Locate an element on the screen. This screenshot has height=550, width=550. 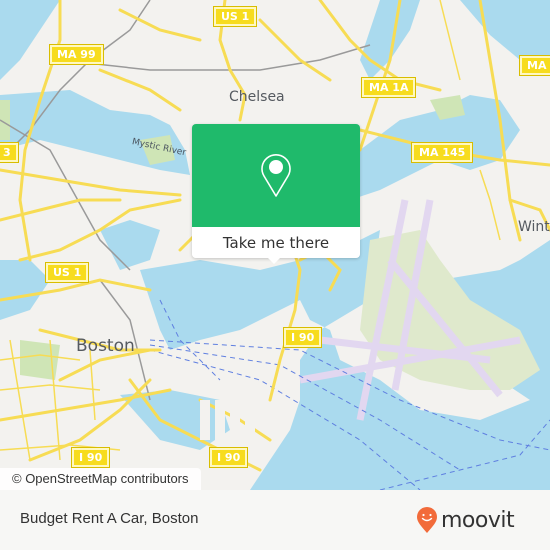
place-label-boston: Boston is located at coordinates (105, 346).